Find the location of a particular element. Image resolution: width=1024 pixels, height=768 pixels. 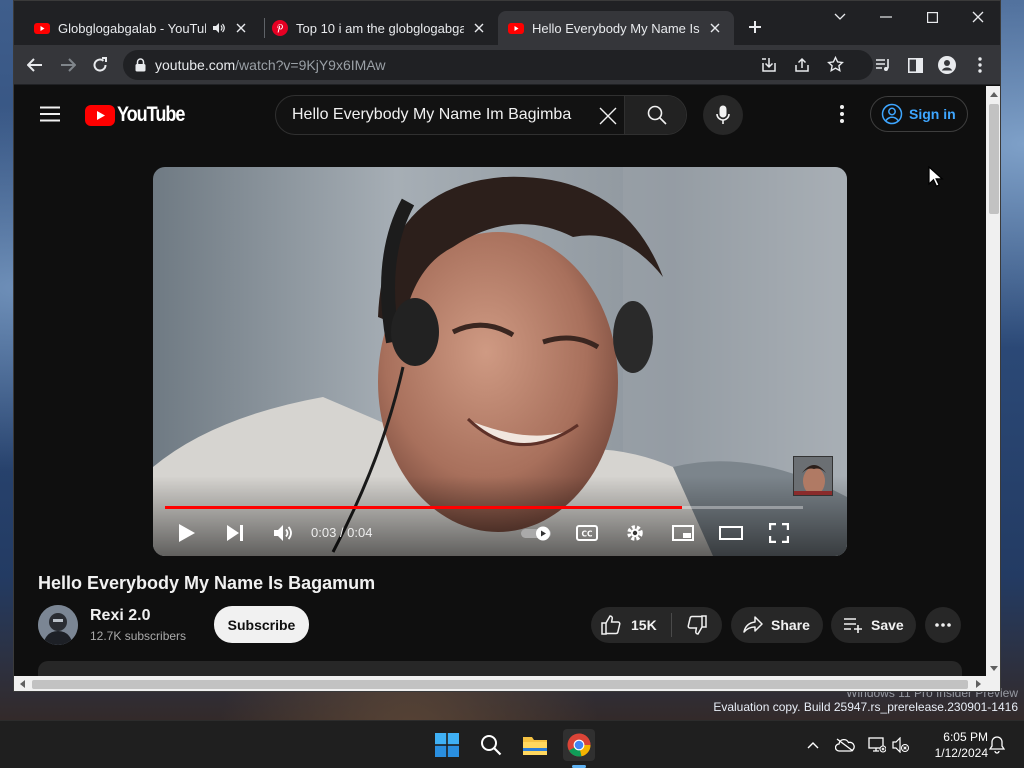

tab-bagamum: Hello Everybody My Name Is Bagamum is located at coordinates (616, 28).